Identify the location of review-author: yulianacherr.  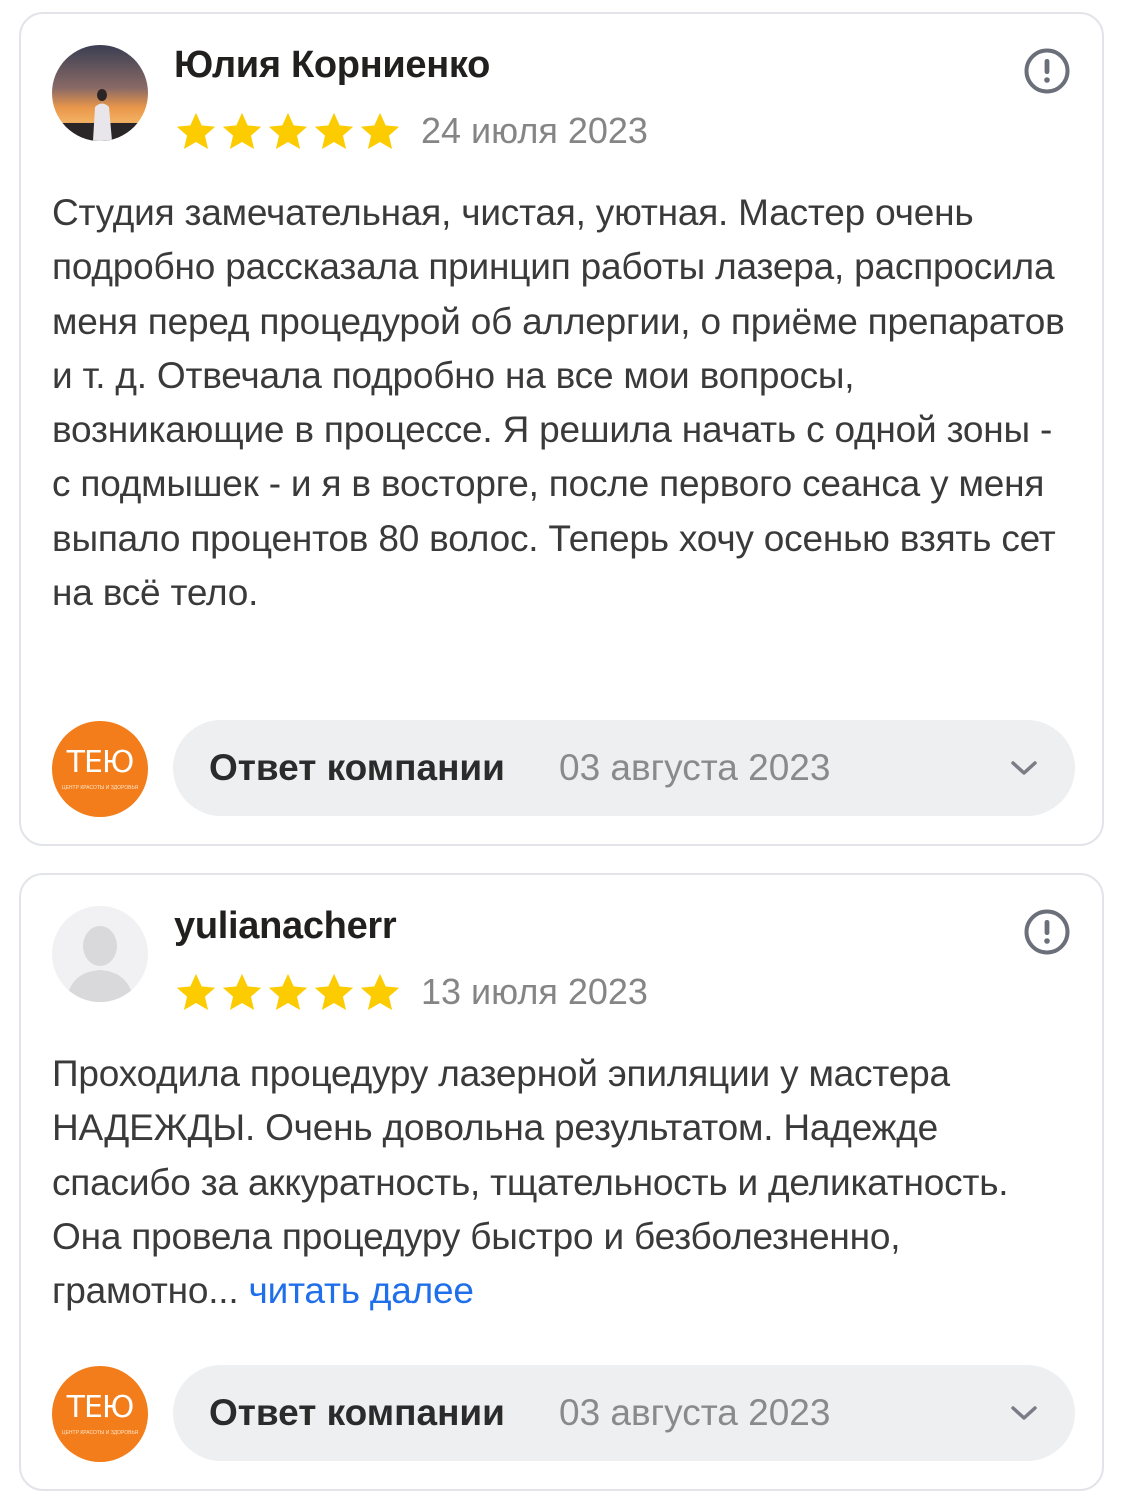
(285, 926).